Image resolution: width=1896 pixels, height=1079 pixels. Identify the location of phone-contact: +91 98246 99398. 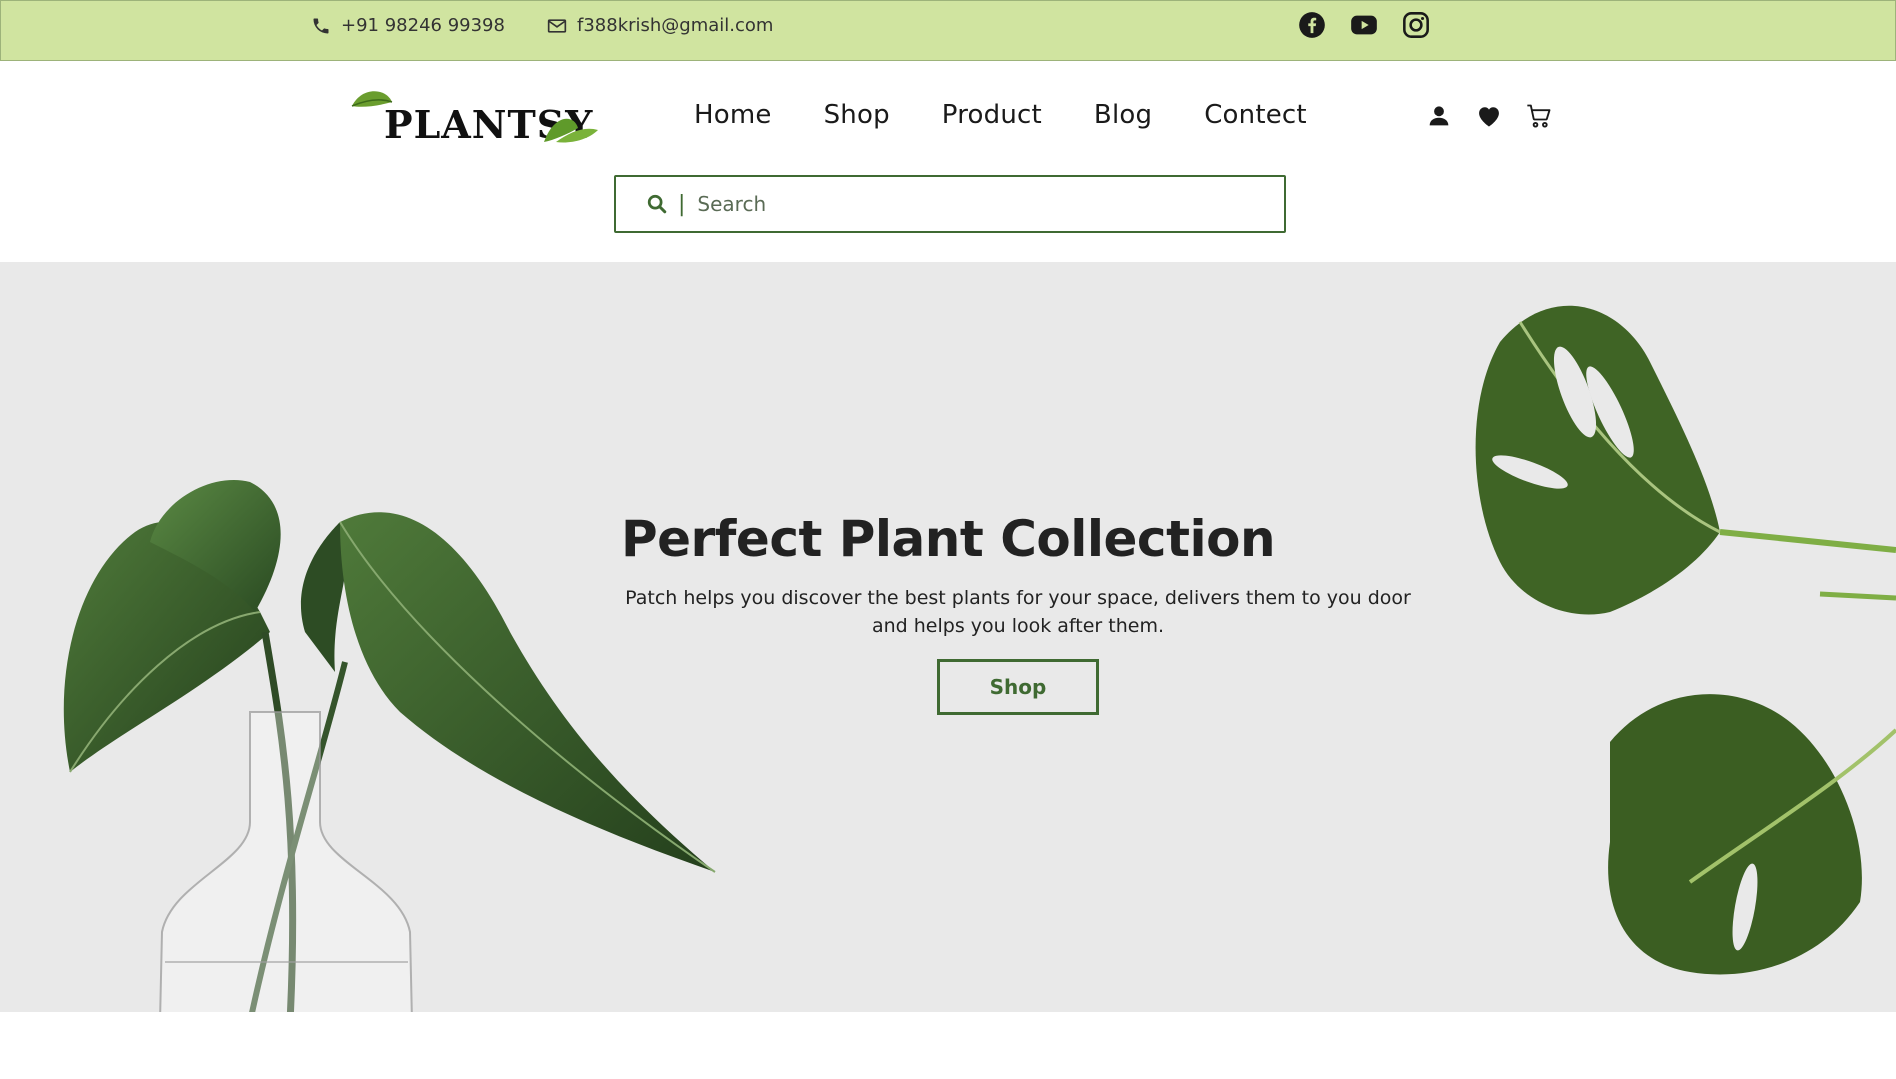
(408, 25).